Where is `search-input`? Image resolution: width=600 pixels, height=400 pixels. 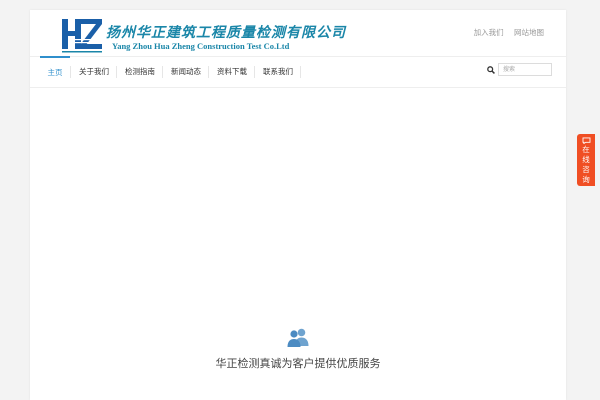 search-input is located at coordinates (525, 69).